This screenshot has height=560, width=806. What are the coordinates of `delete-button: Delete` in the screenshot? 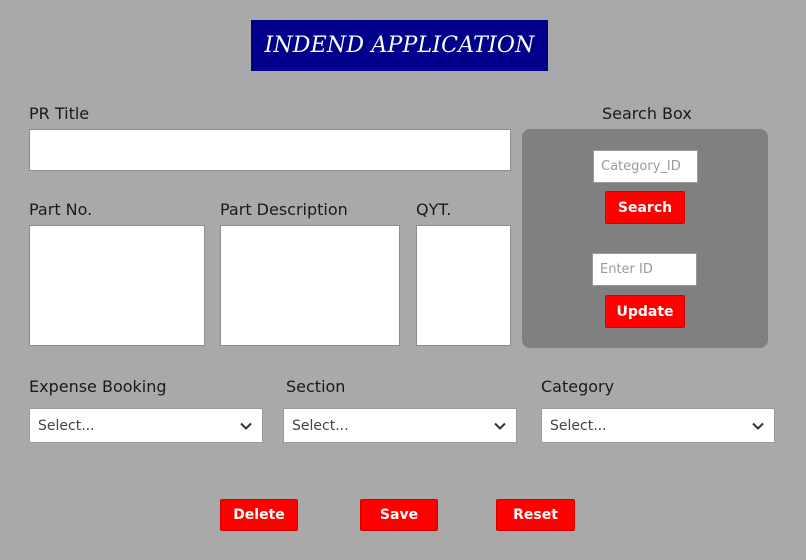 It's located at (259, 515).